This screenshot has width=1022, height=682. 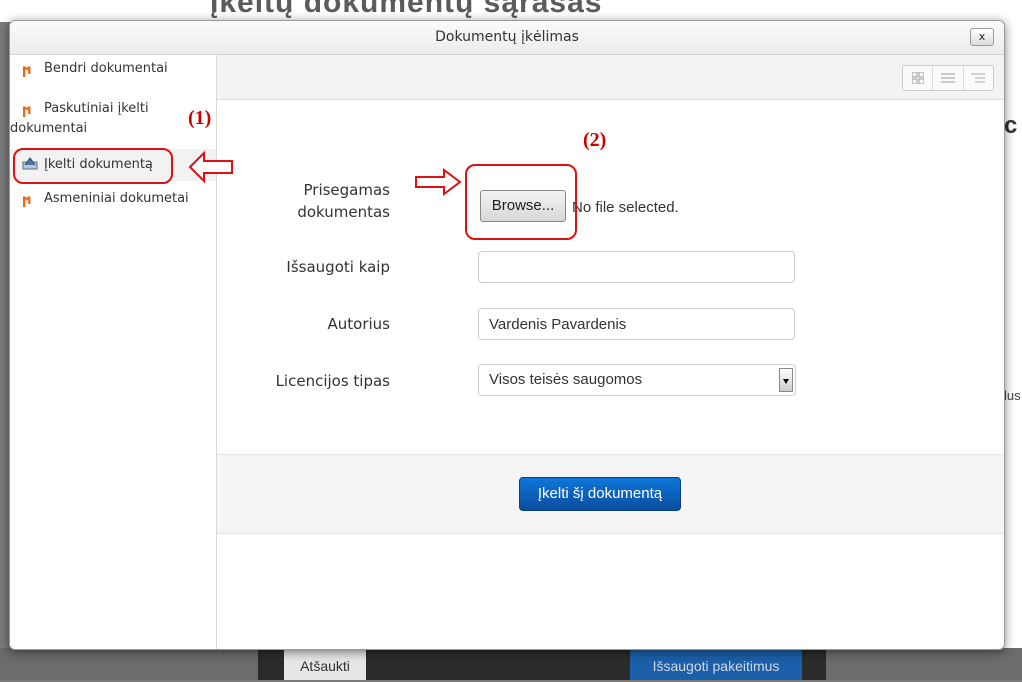 I want to click on close-button: x, so click(x=982, y=37).